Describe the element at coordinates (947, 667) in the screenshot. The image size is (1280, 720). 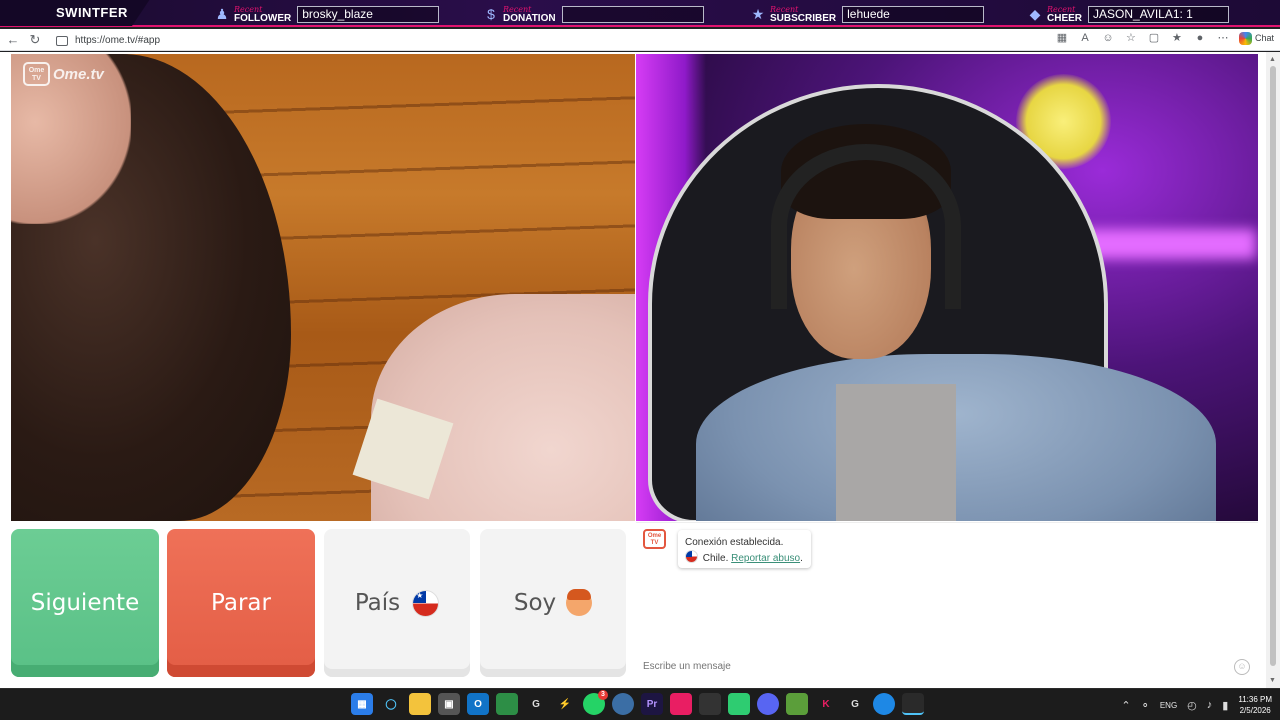
I see `message-input` at that location.